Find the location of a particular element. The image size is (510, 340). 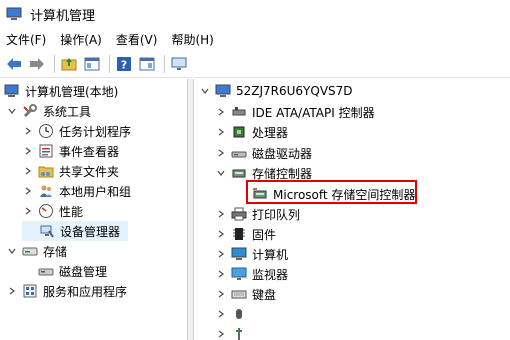

tree-item-device-manager: 设备管理器 is located at coordinates (75, 231).